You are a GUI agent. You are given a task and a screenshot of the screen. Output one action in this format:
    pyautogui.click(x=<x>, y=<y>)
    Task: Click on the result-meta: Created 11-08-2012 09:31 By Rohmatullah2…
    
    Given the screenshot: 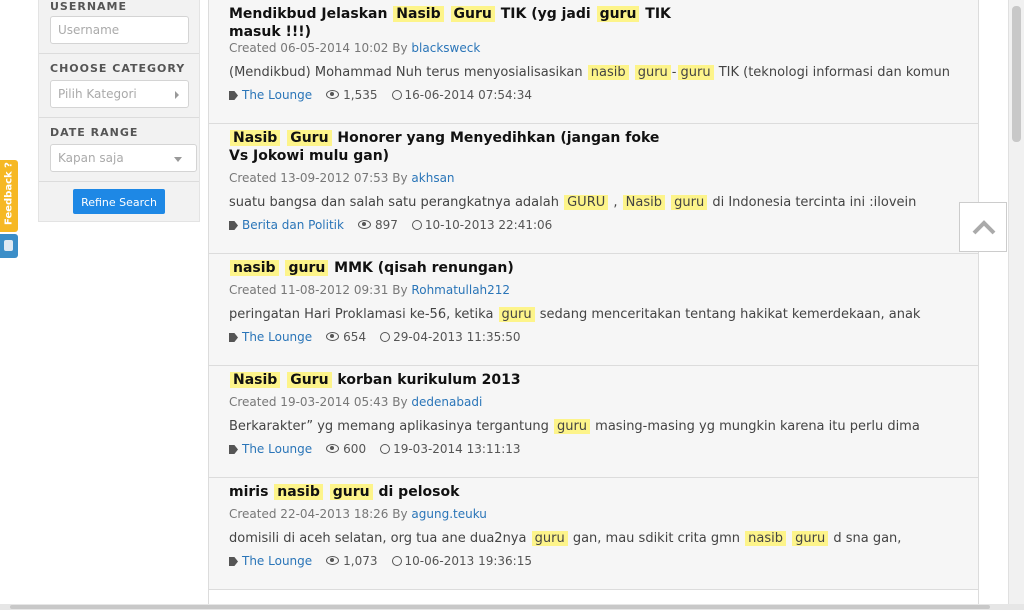 What is the action you would take?
    pyautogui.click(x=369, y=290)
    